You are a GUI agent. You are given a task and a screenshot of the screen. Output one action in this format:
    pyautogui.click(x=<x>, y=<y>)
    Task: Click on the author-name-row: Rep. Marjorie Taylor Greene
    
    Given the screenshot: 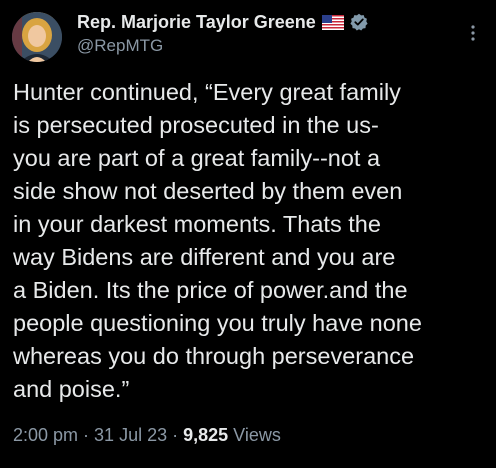 What is the action you would take?
    pyautogui.click(x=222, y=22)
    